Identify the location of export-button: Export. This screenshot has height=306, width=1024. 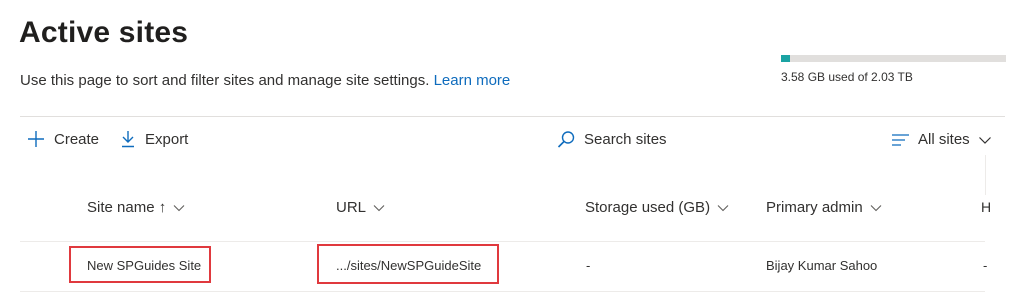
(154, 139).